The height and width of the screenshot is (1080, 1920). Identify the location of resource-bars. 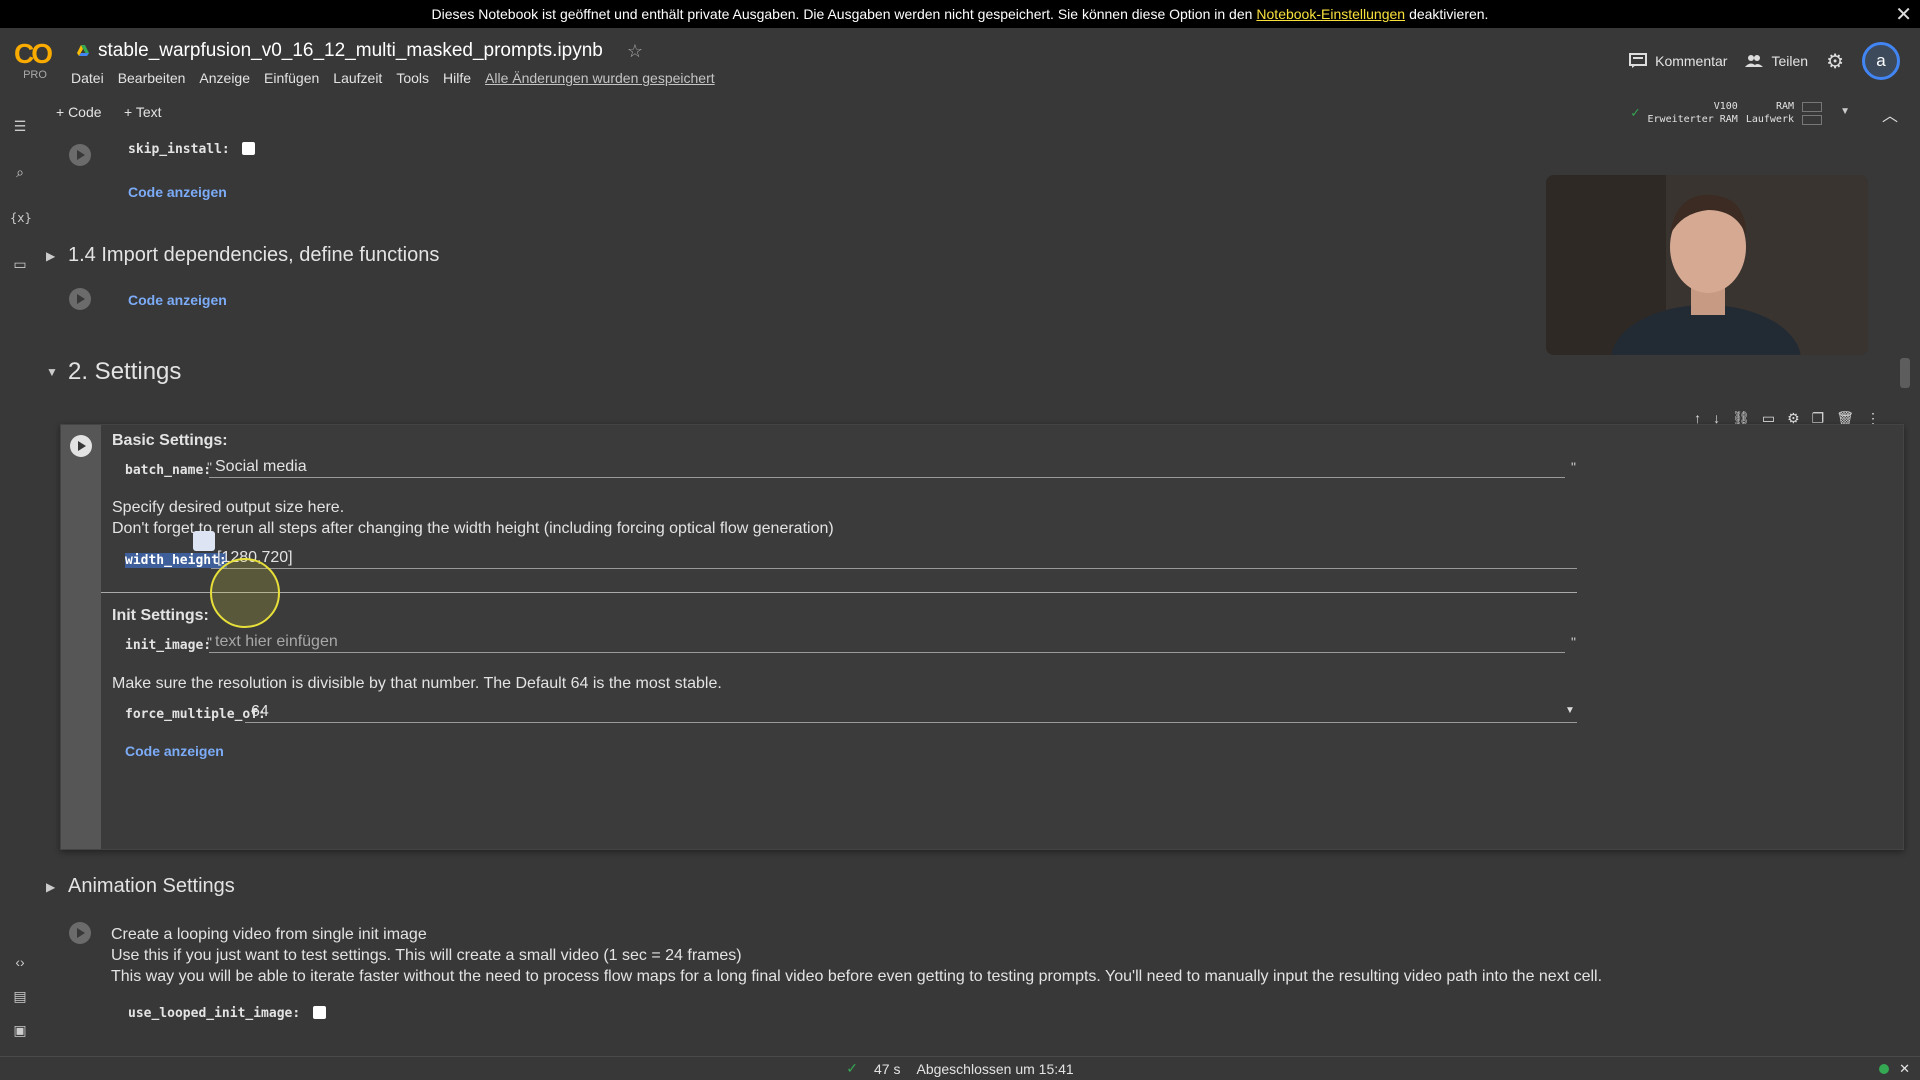
(1812, 113).